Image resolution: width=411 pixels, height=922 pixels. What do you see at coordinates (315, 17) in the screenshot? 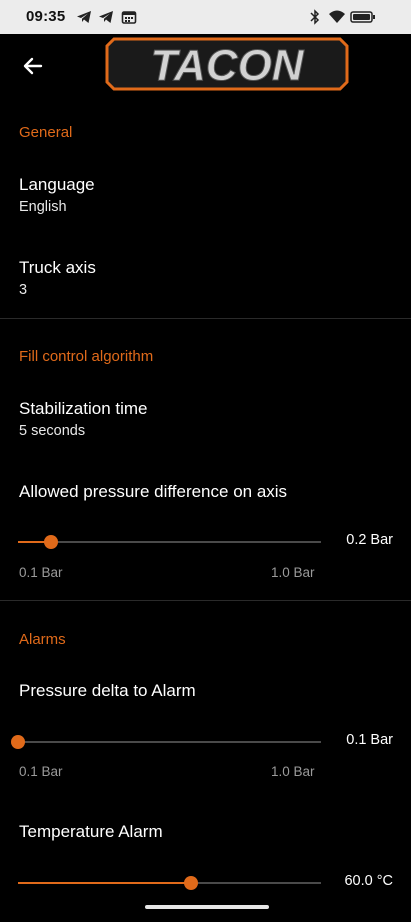
I see `bluetooth-icon` at bounding box center [315, 17].